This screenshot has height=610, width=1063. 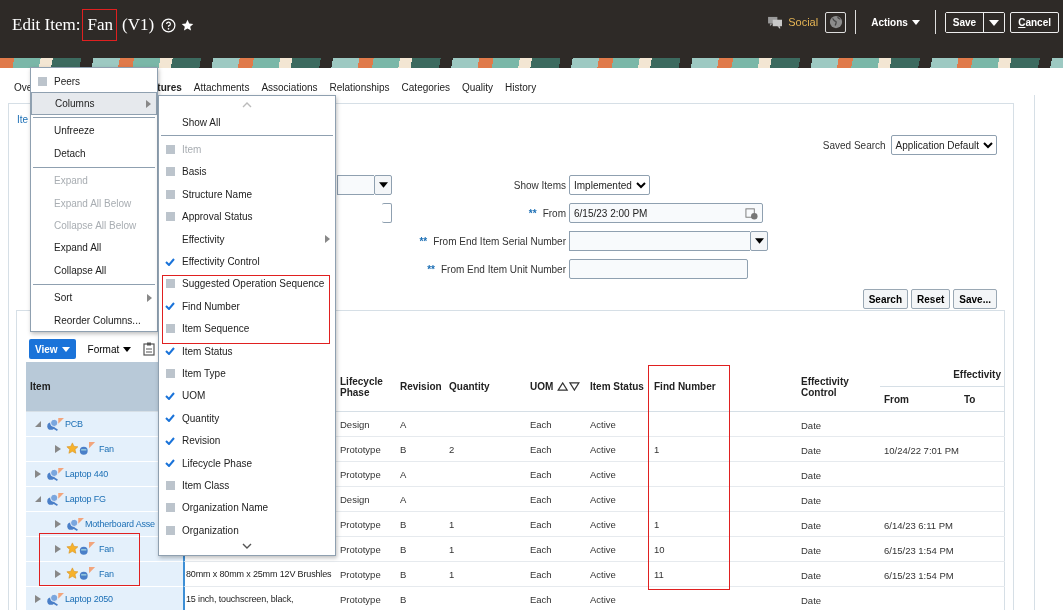 I want to click on column-header: UOM, so click(x=556, y=387).